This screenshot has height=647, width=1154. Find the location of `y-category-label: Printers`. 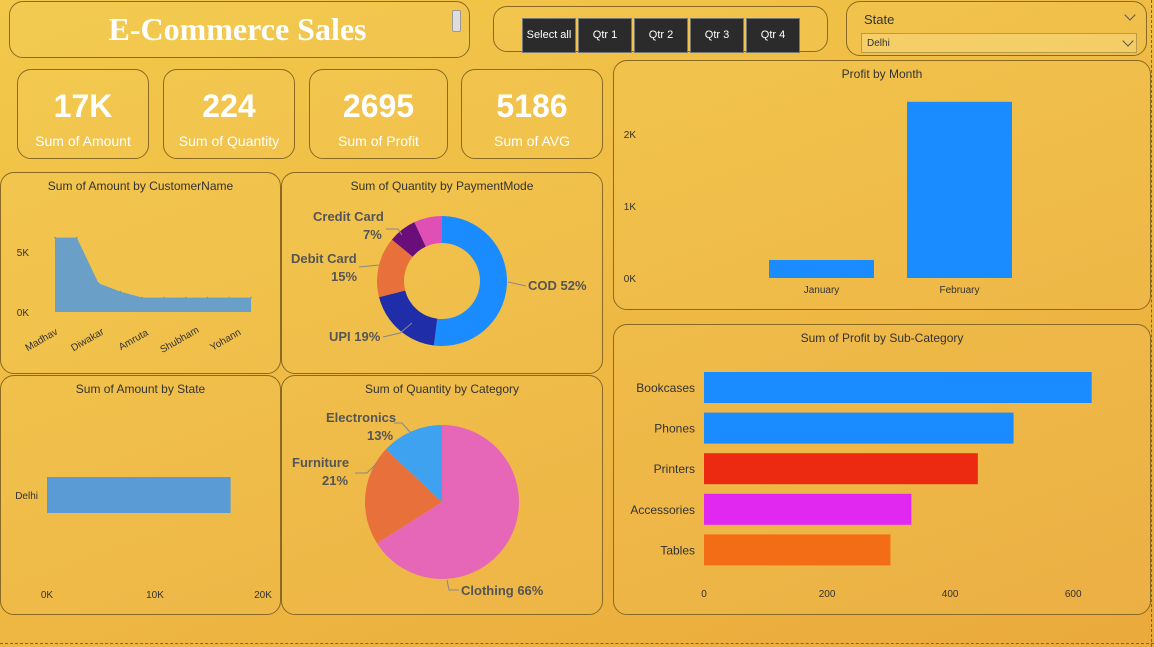

y-category-label: Printers is located at coordinates (674, 469).